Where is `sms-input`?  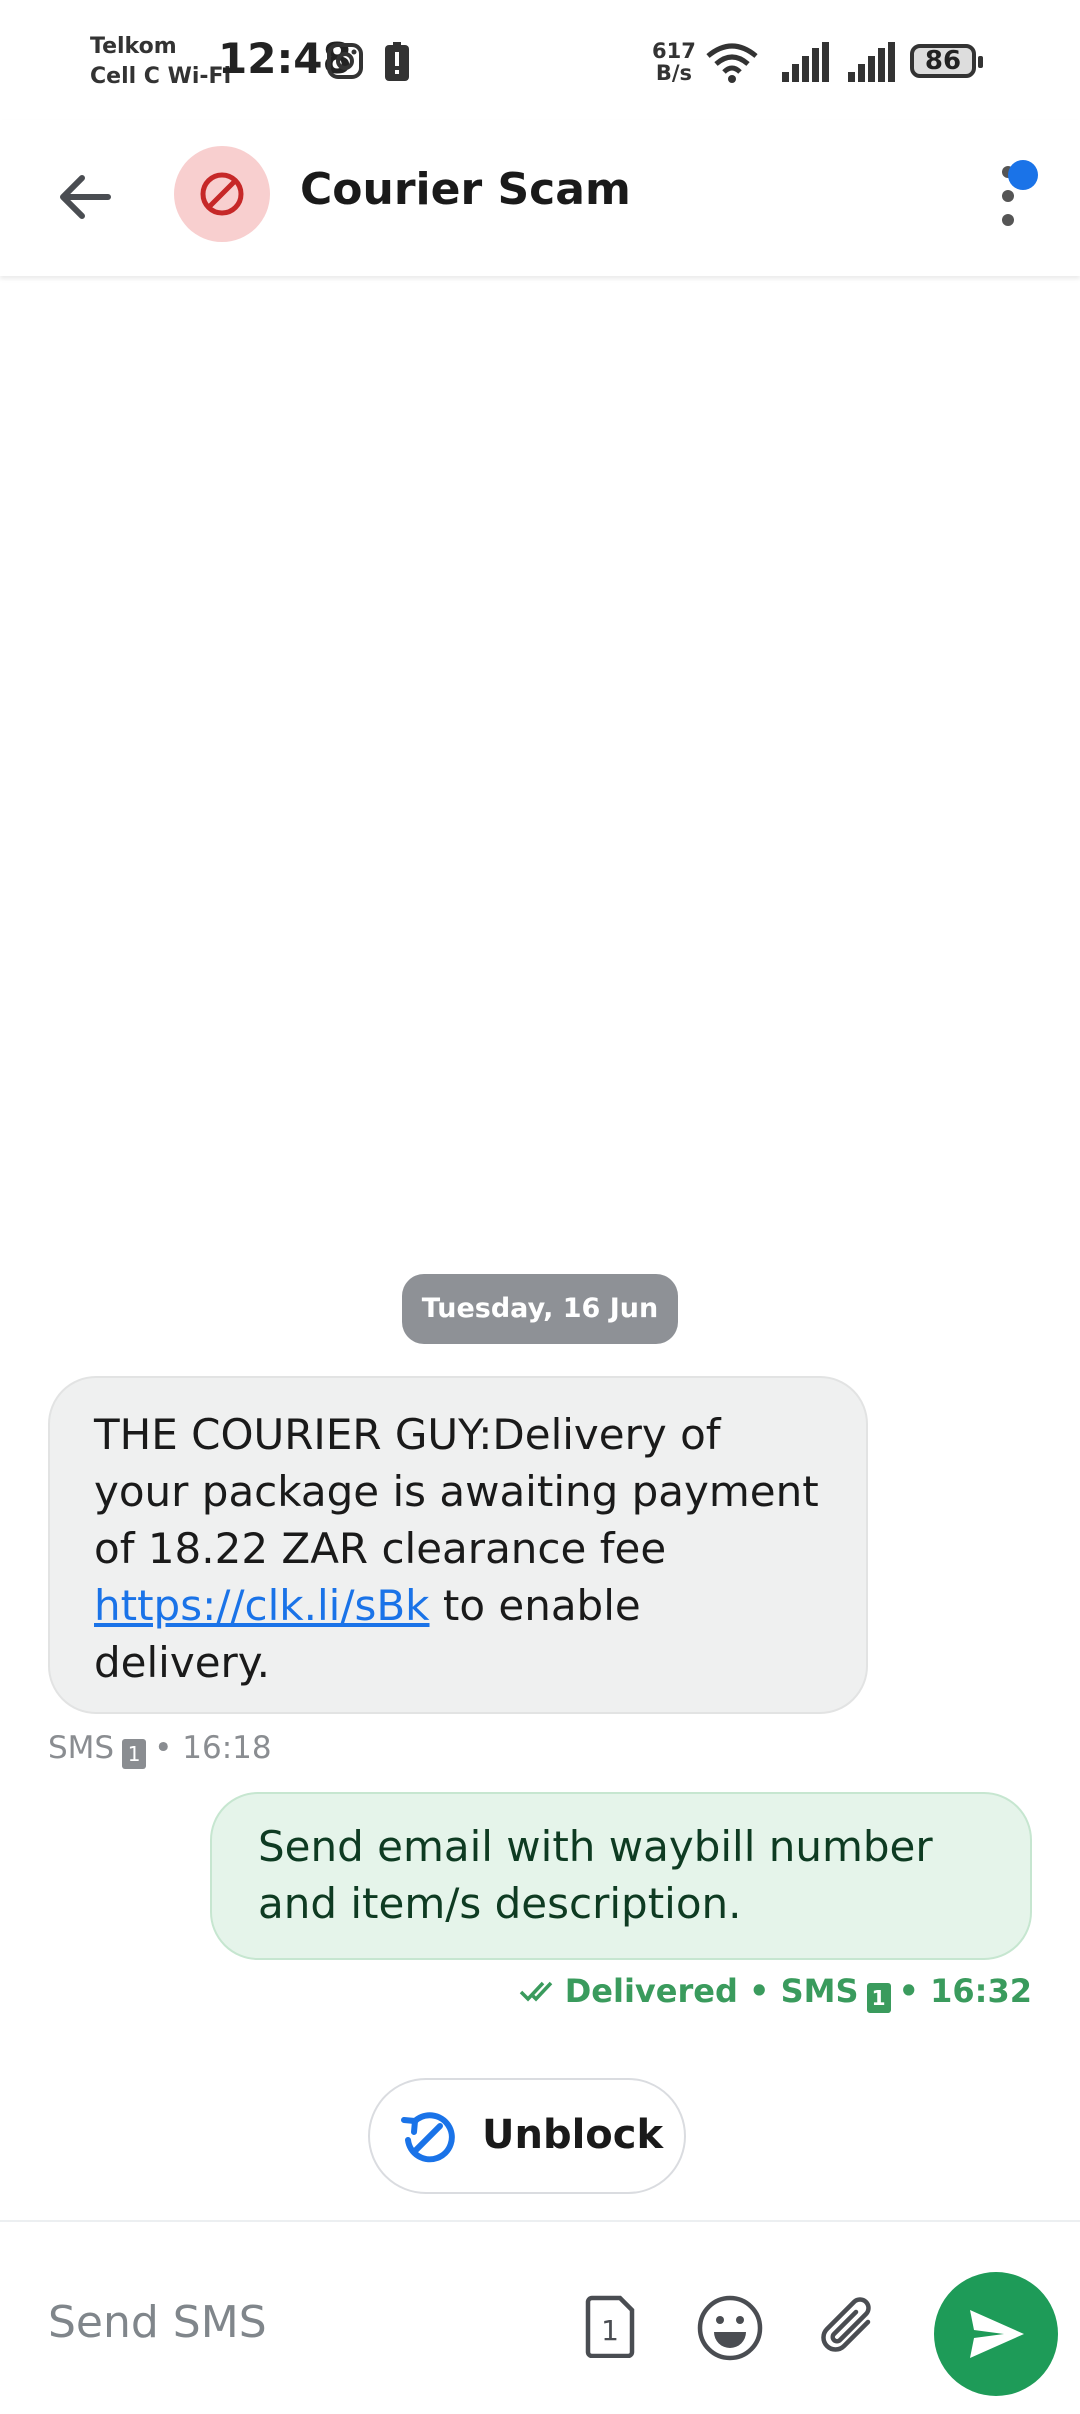 sms-input is located at coordinates (298, 2322).